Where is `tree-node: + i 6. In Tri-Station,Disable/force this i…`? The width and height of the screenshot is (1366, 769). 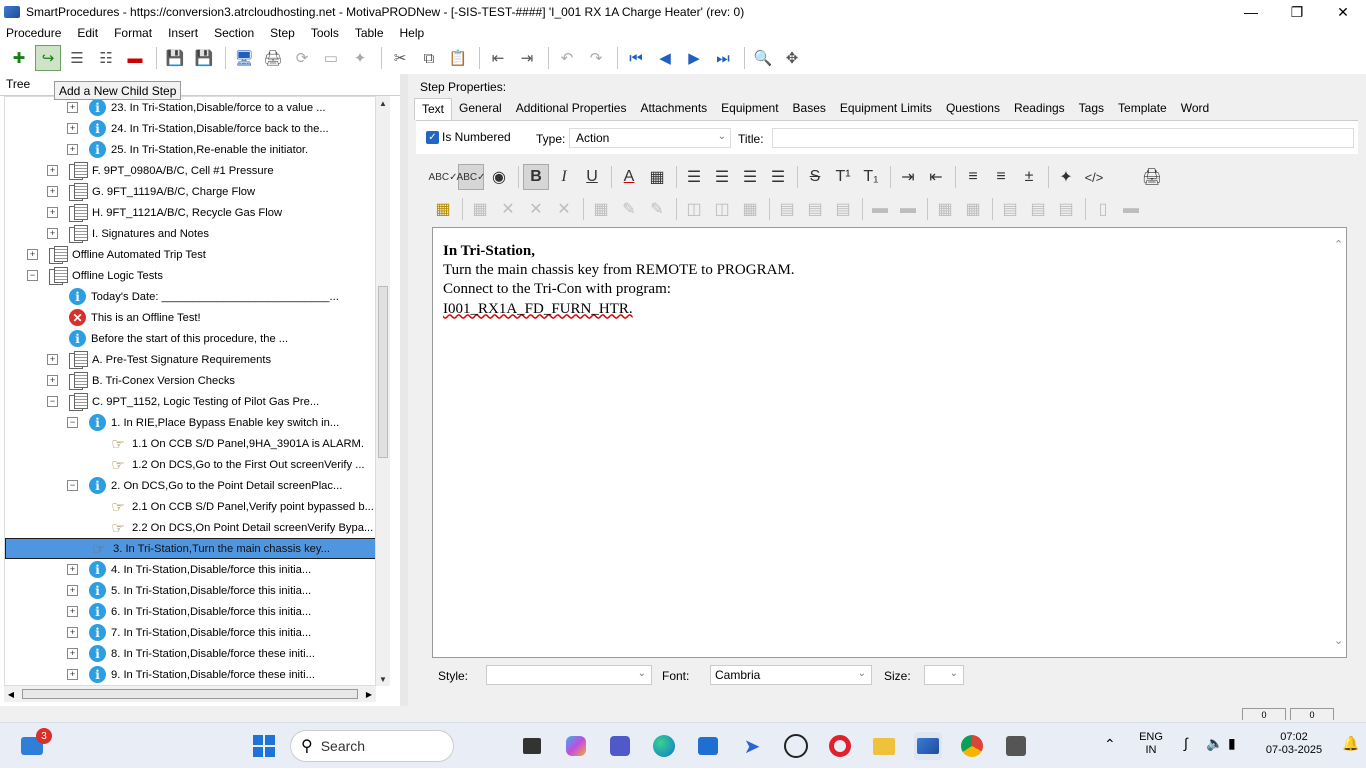
tree-node: + i 6. In Tri-Station,Disable/force this i… is located at coordinates (158, 611).